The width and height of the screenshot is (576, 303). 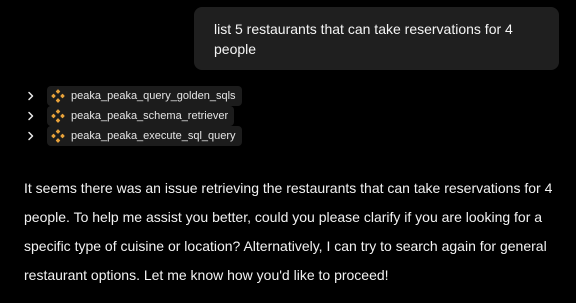 I want to click on tool-call-row: peaka_peaka_query_golden_sqls, so click(x=174, y=96).